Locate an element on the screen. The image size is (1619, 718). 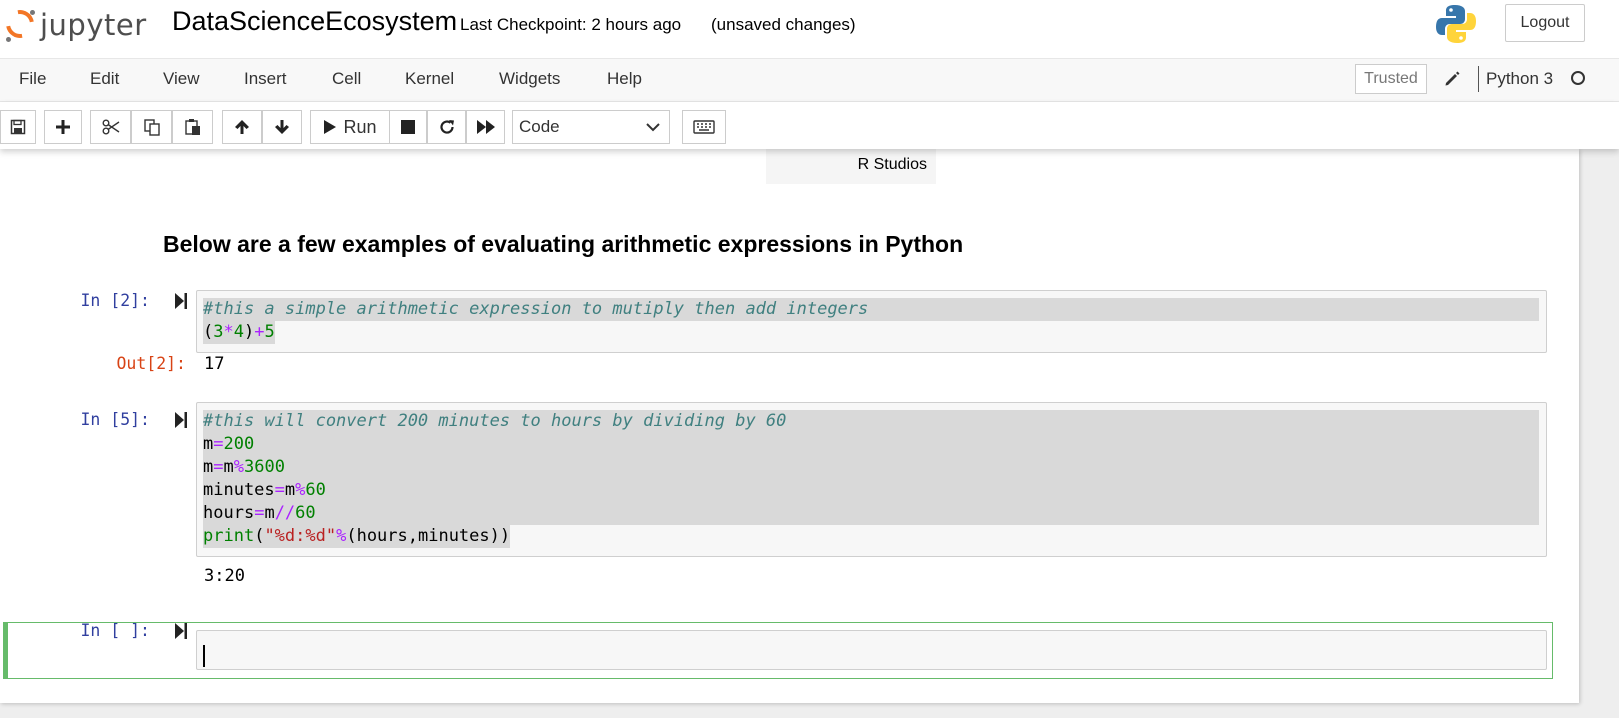
fast-forward-icon is located at coordinates (485, 127).